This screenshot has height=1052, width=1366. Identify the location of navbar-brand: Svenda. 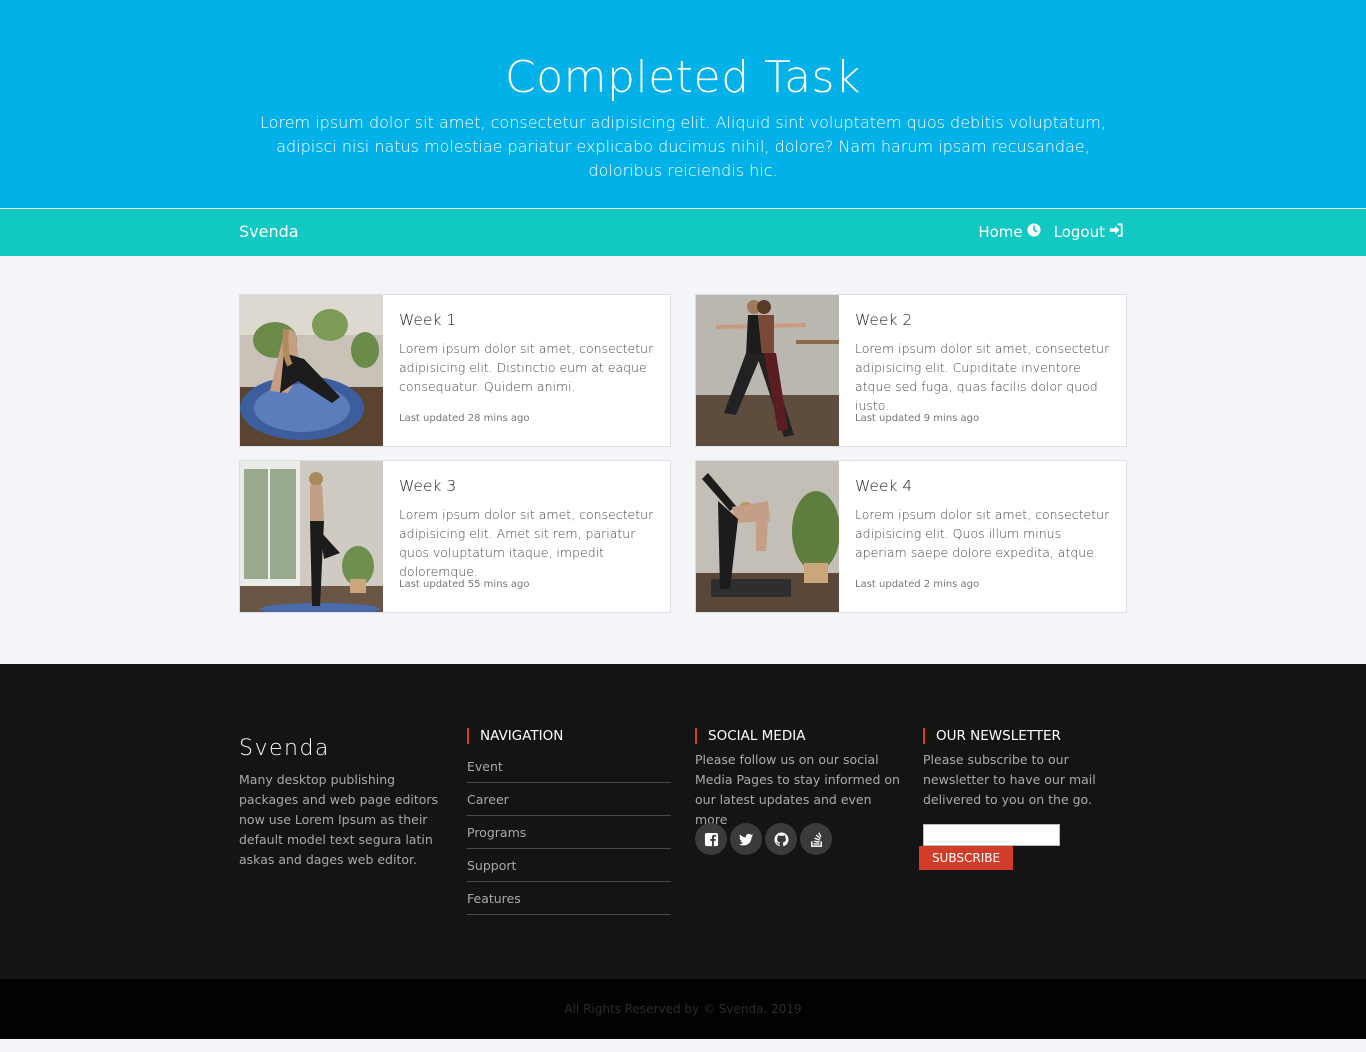
(269, 231).